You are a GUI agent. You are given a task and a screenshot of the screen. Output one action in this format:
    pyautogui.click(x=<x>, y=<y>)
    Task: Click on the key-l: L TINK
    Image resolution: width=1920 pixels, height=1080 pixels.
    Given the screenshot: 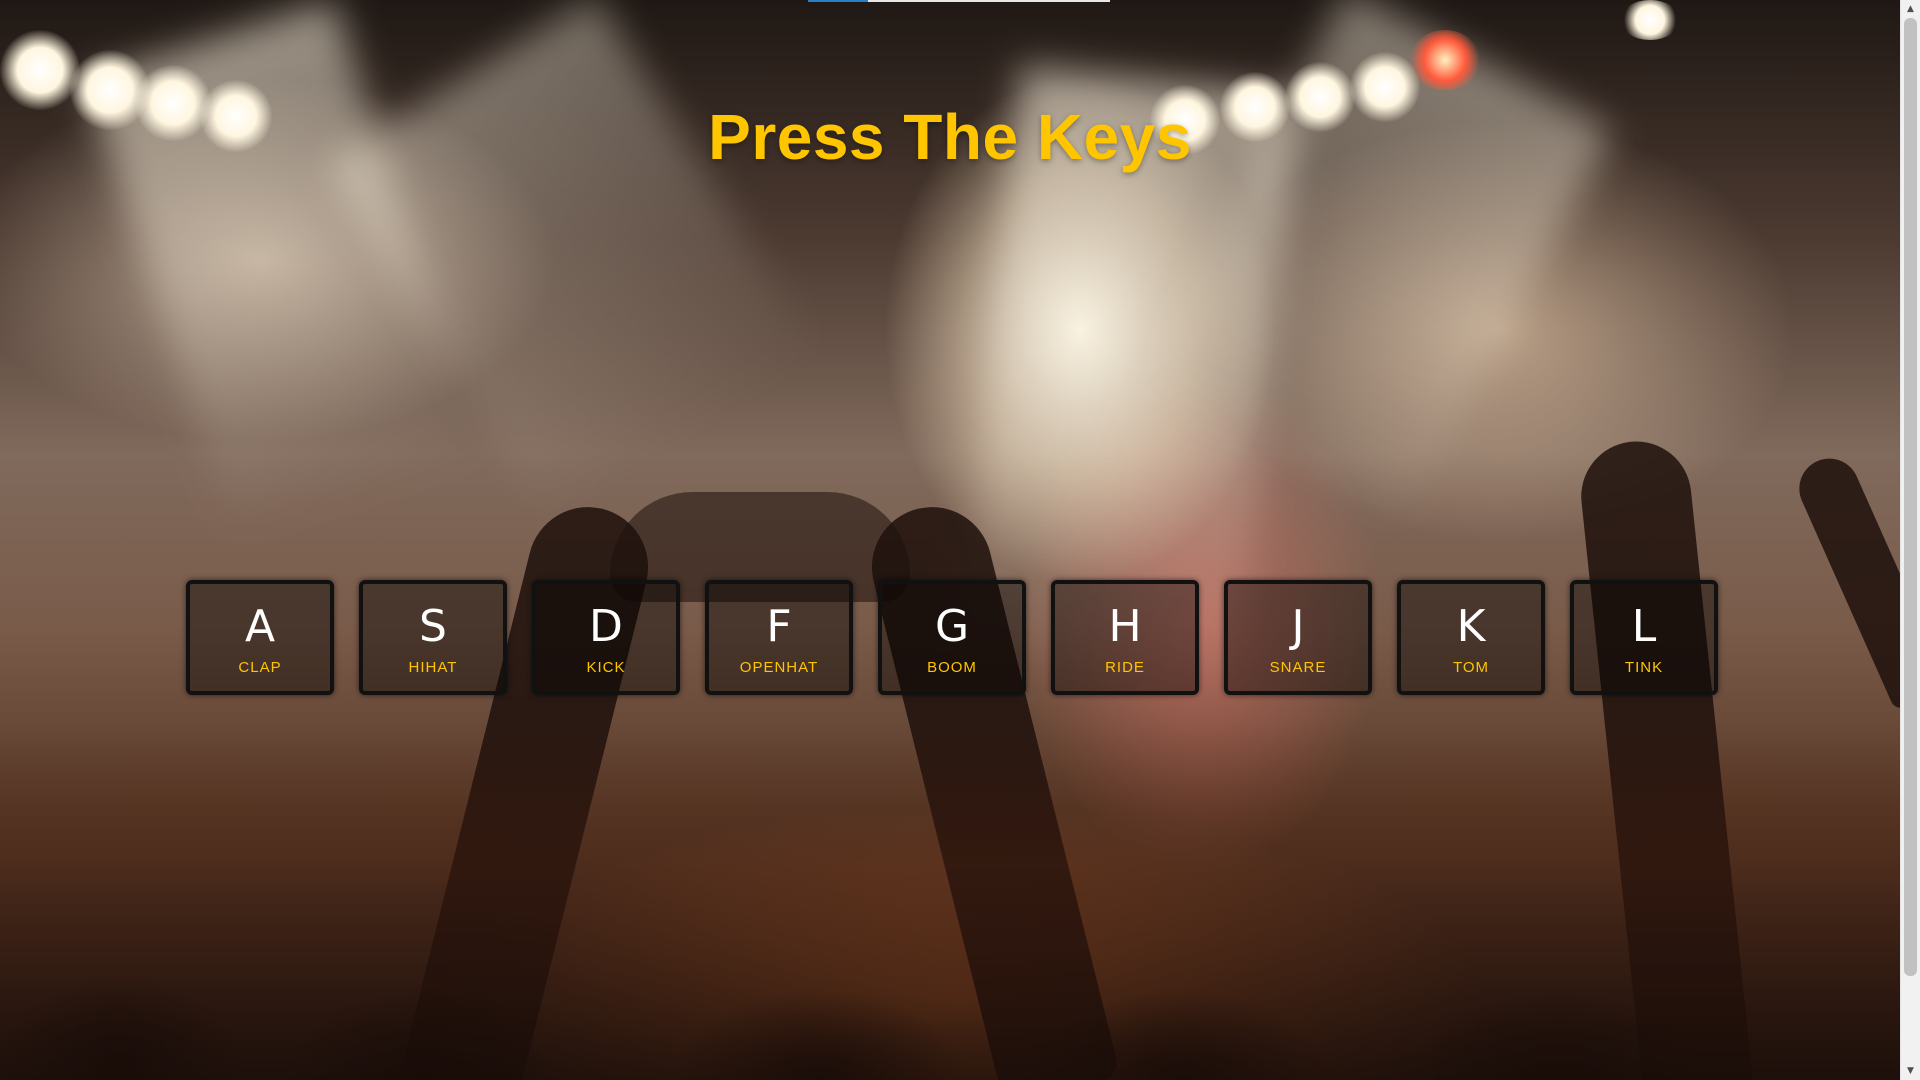 What is the action you would take?
    pyautogui.click(x=1644, y=637)
    